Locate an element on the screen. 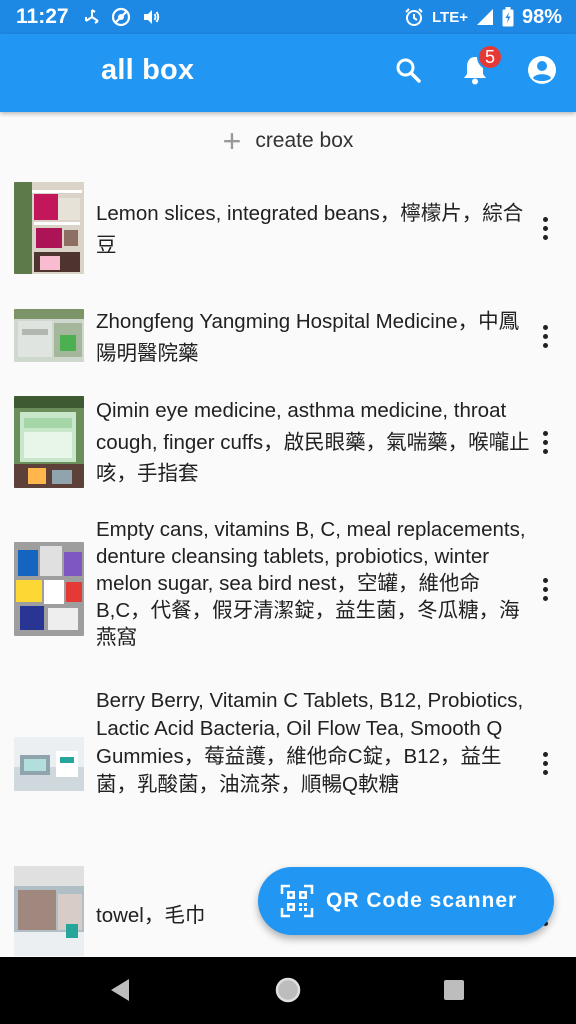 This screenshot has height=1024, width=576. notifications-button: 5 is located at coordinates (479, 68).